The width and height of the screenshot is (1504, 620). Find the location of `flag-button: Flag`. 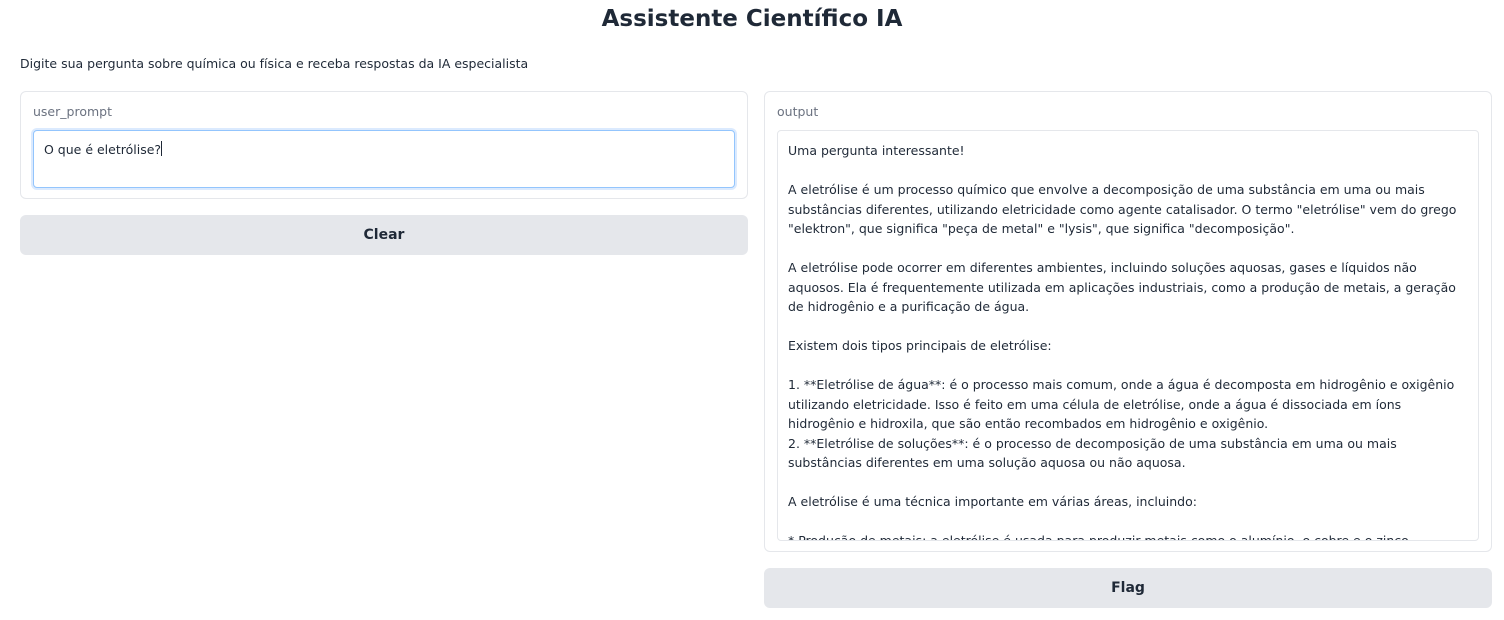

flag-button: Flag is located at coordinates (1128, 588).